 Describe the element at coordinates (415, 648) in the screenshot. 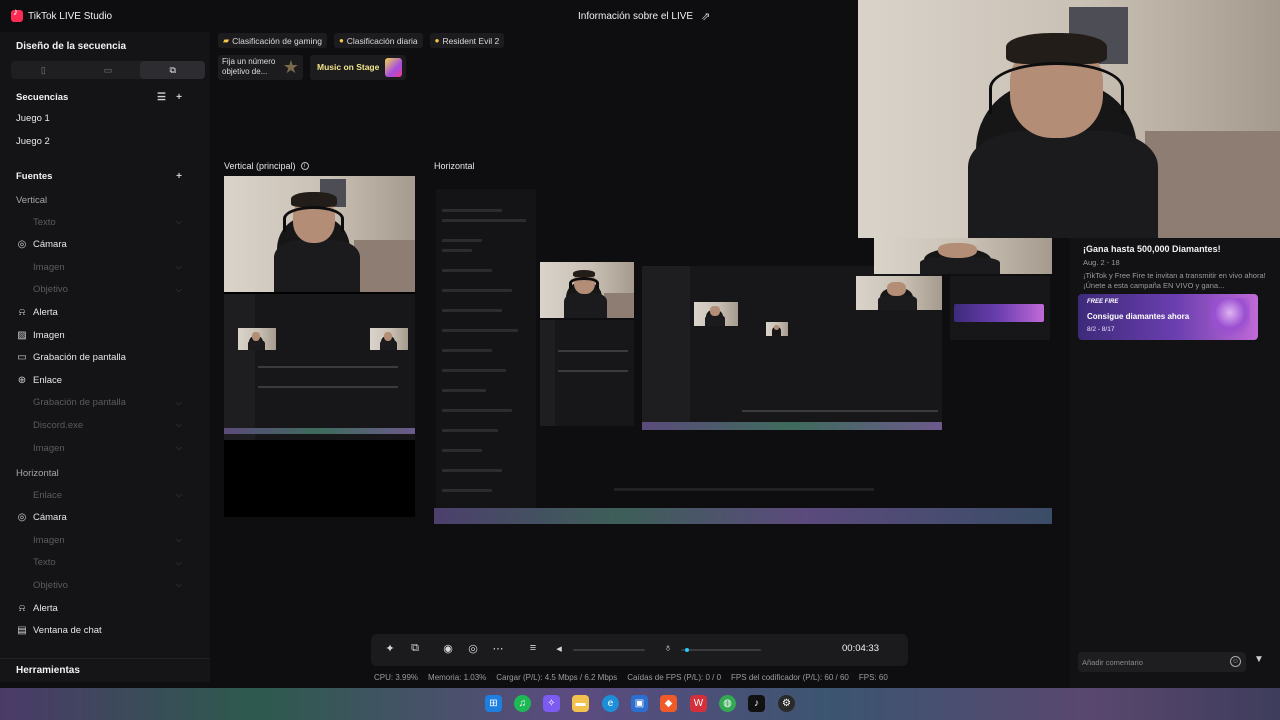

I see `scene-switch-icon: ⧉` at that location.